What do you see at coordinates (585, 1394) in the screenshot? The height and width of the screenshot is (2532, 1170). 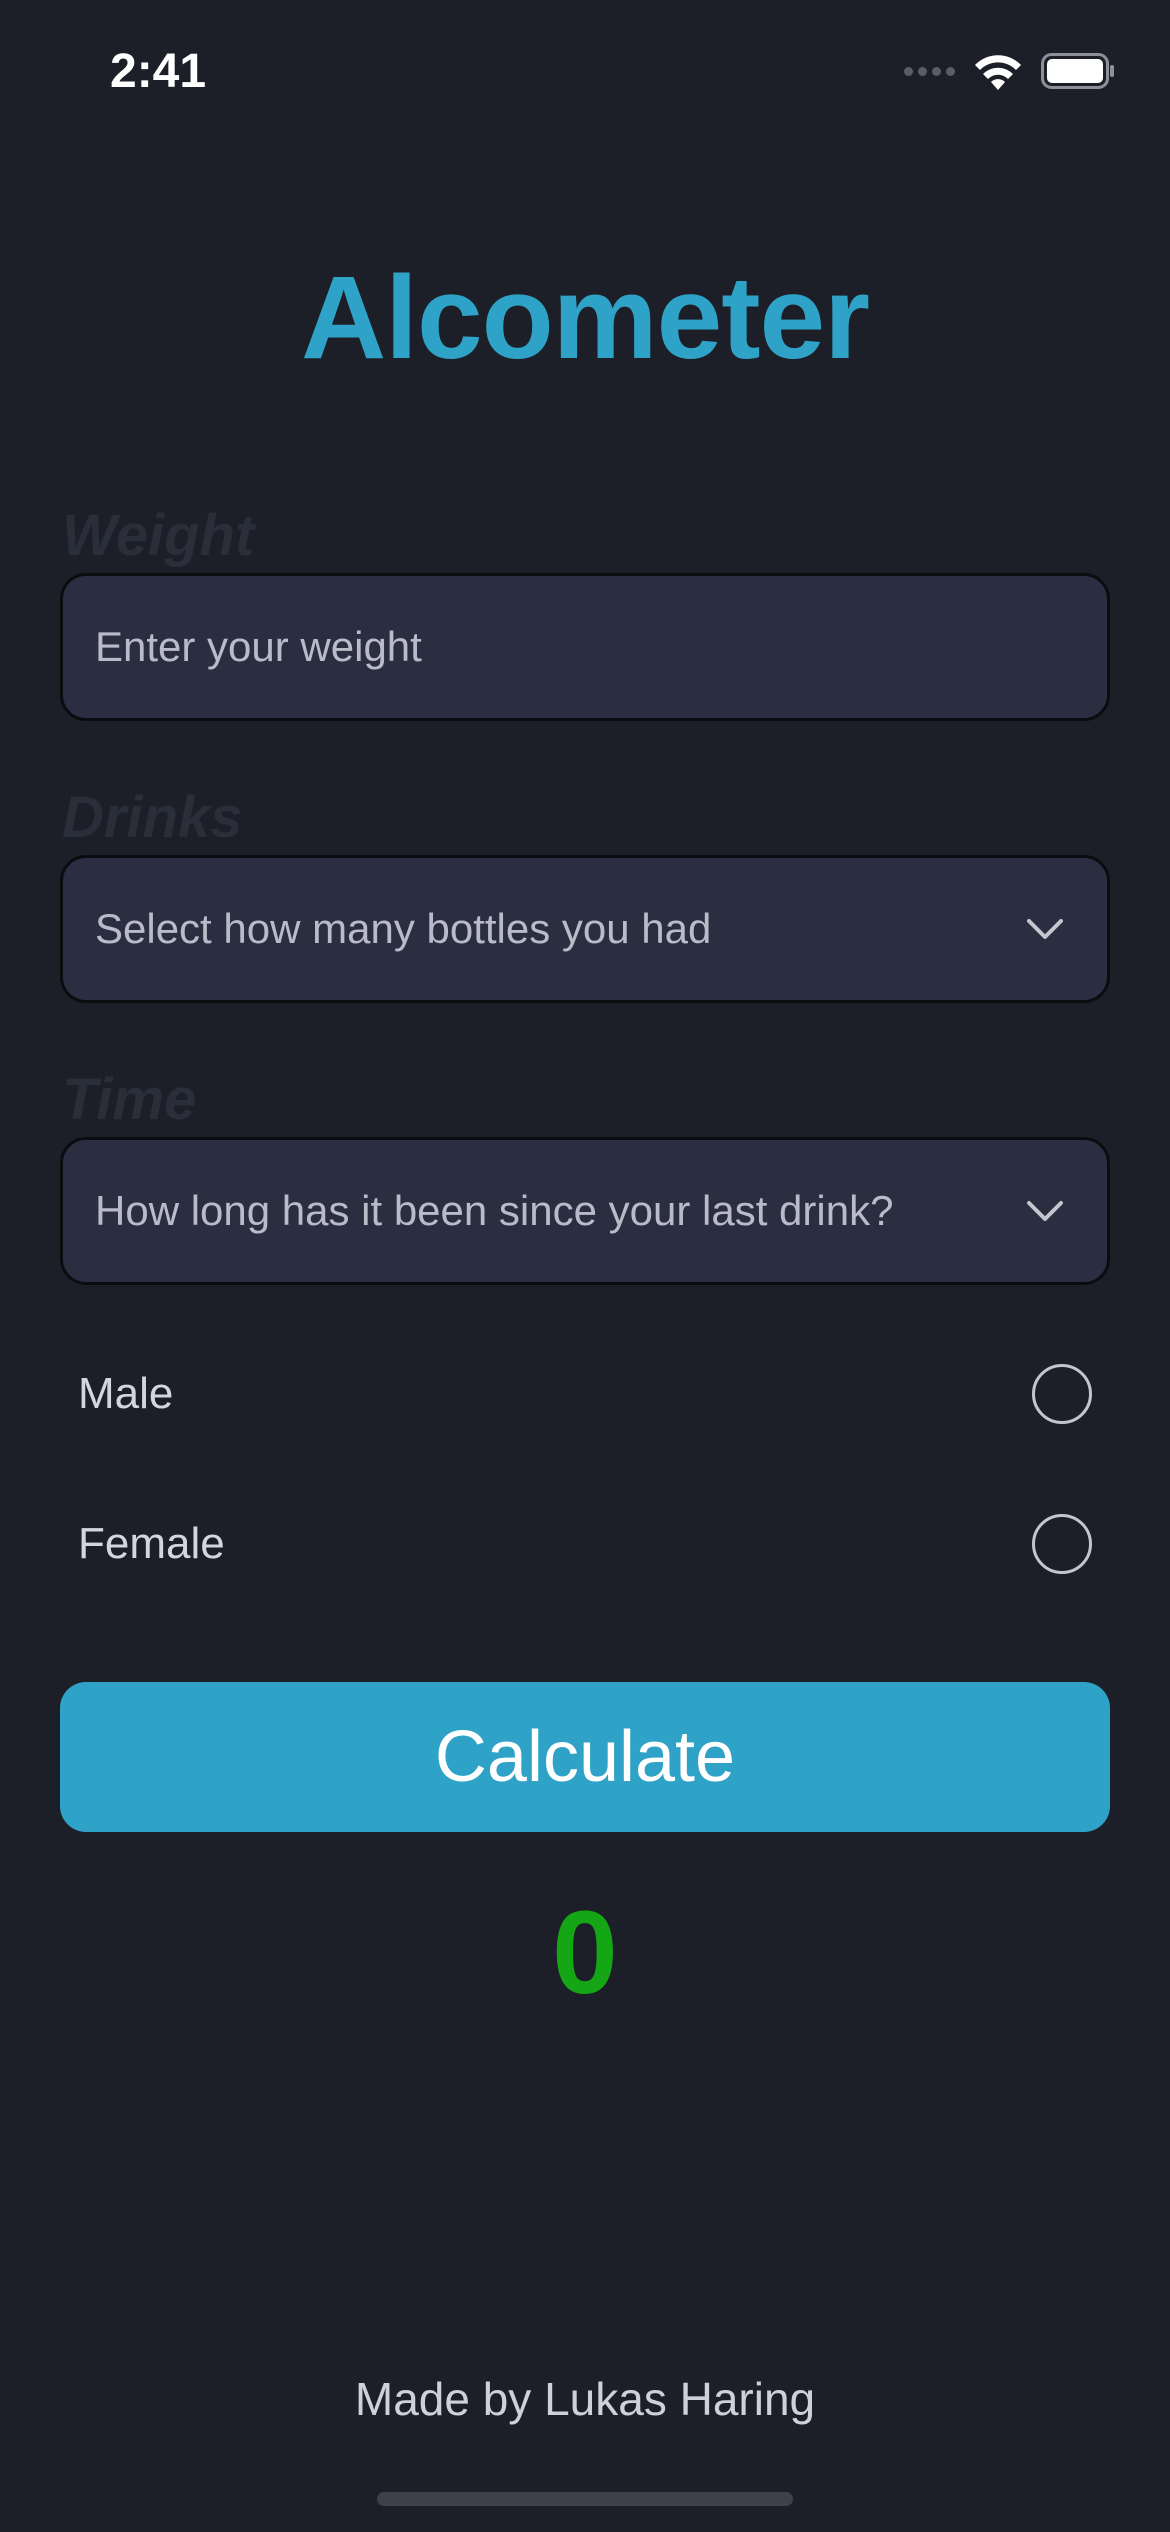 I see `gender-option-male: Male` at bounding box center [585, 1394].